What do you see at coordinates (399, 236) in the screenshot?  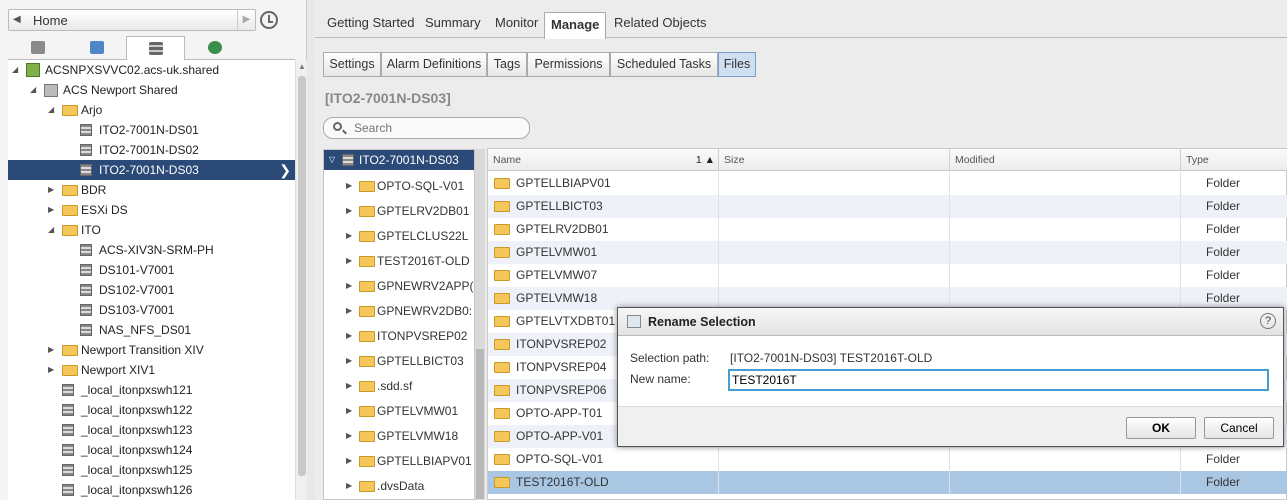 I see `folder-tree-item: ▶ GPTELCLUS22L` at bounding box center [399, 236].